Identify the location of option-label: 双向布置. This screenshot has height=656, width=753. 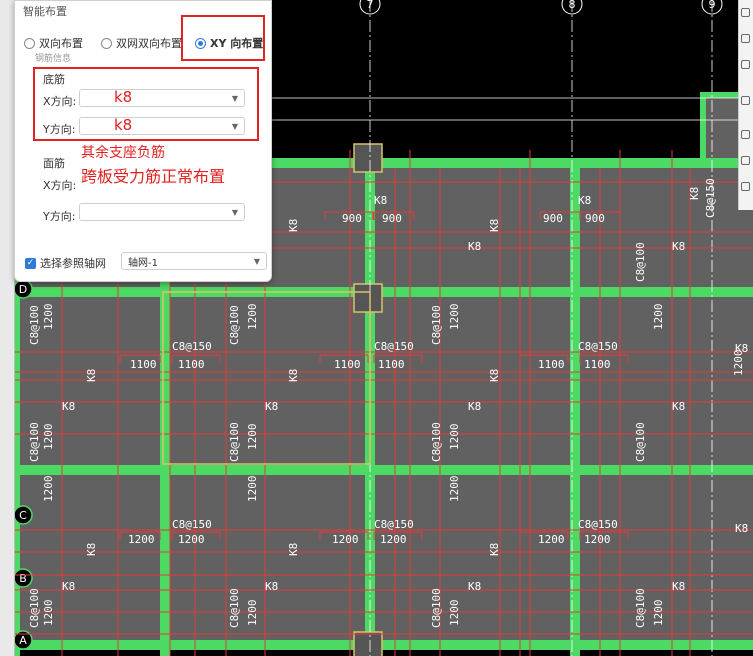
(61, 43).